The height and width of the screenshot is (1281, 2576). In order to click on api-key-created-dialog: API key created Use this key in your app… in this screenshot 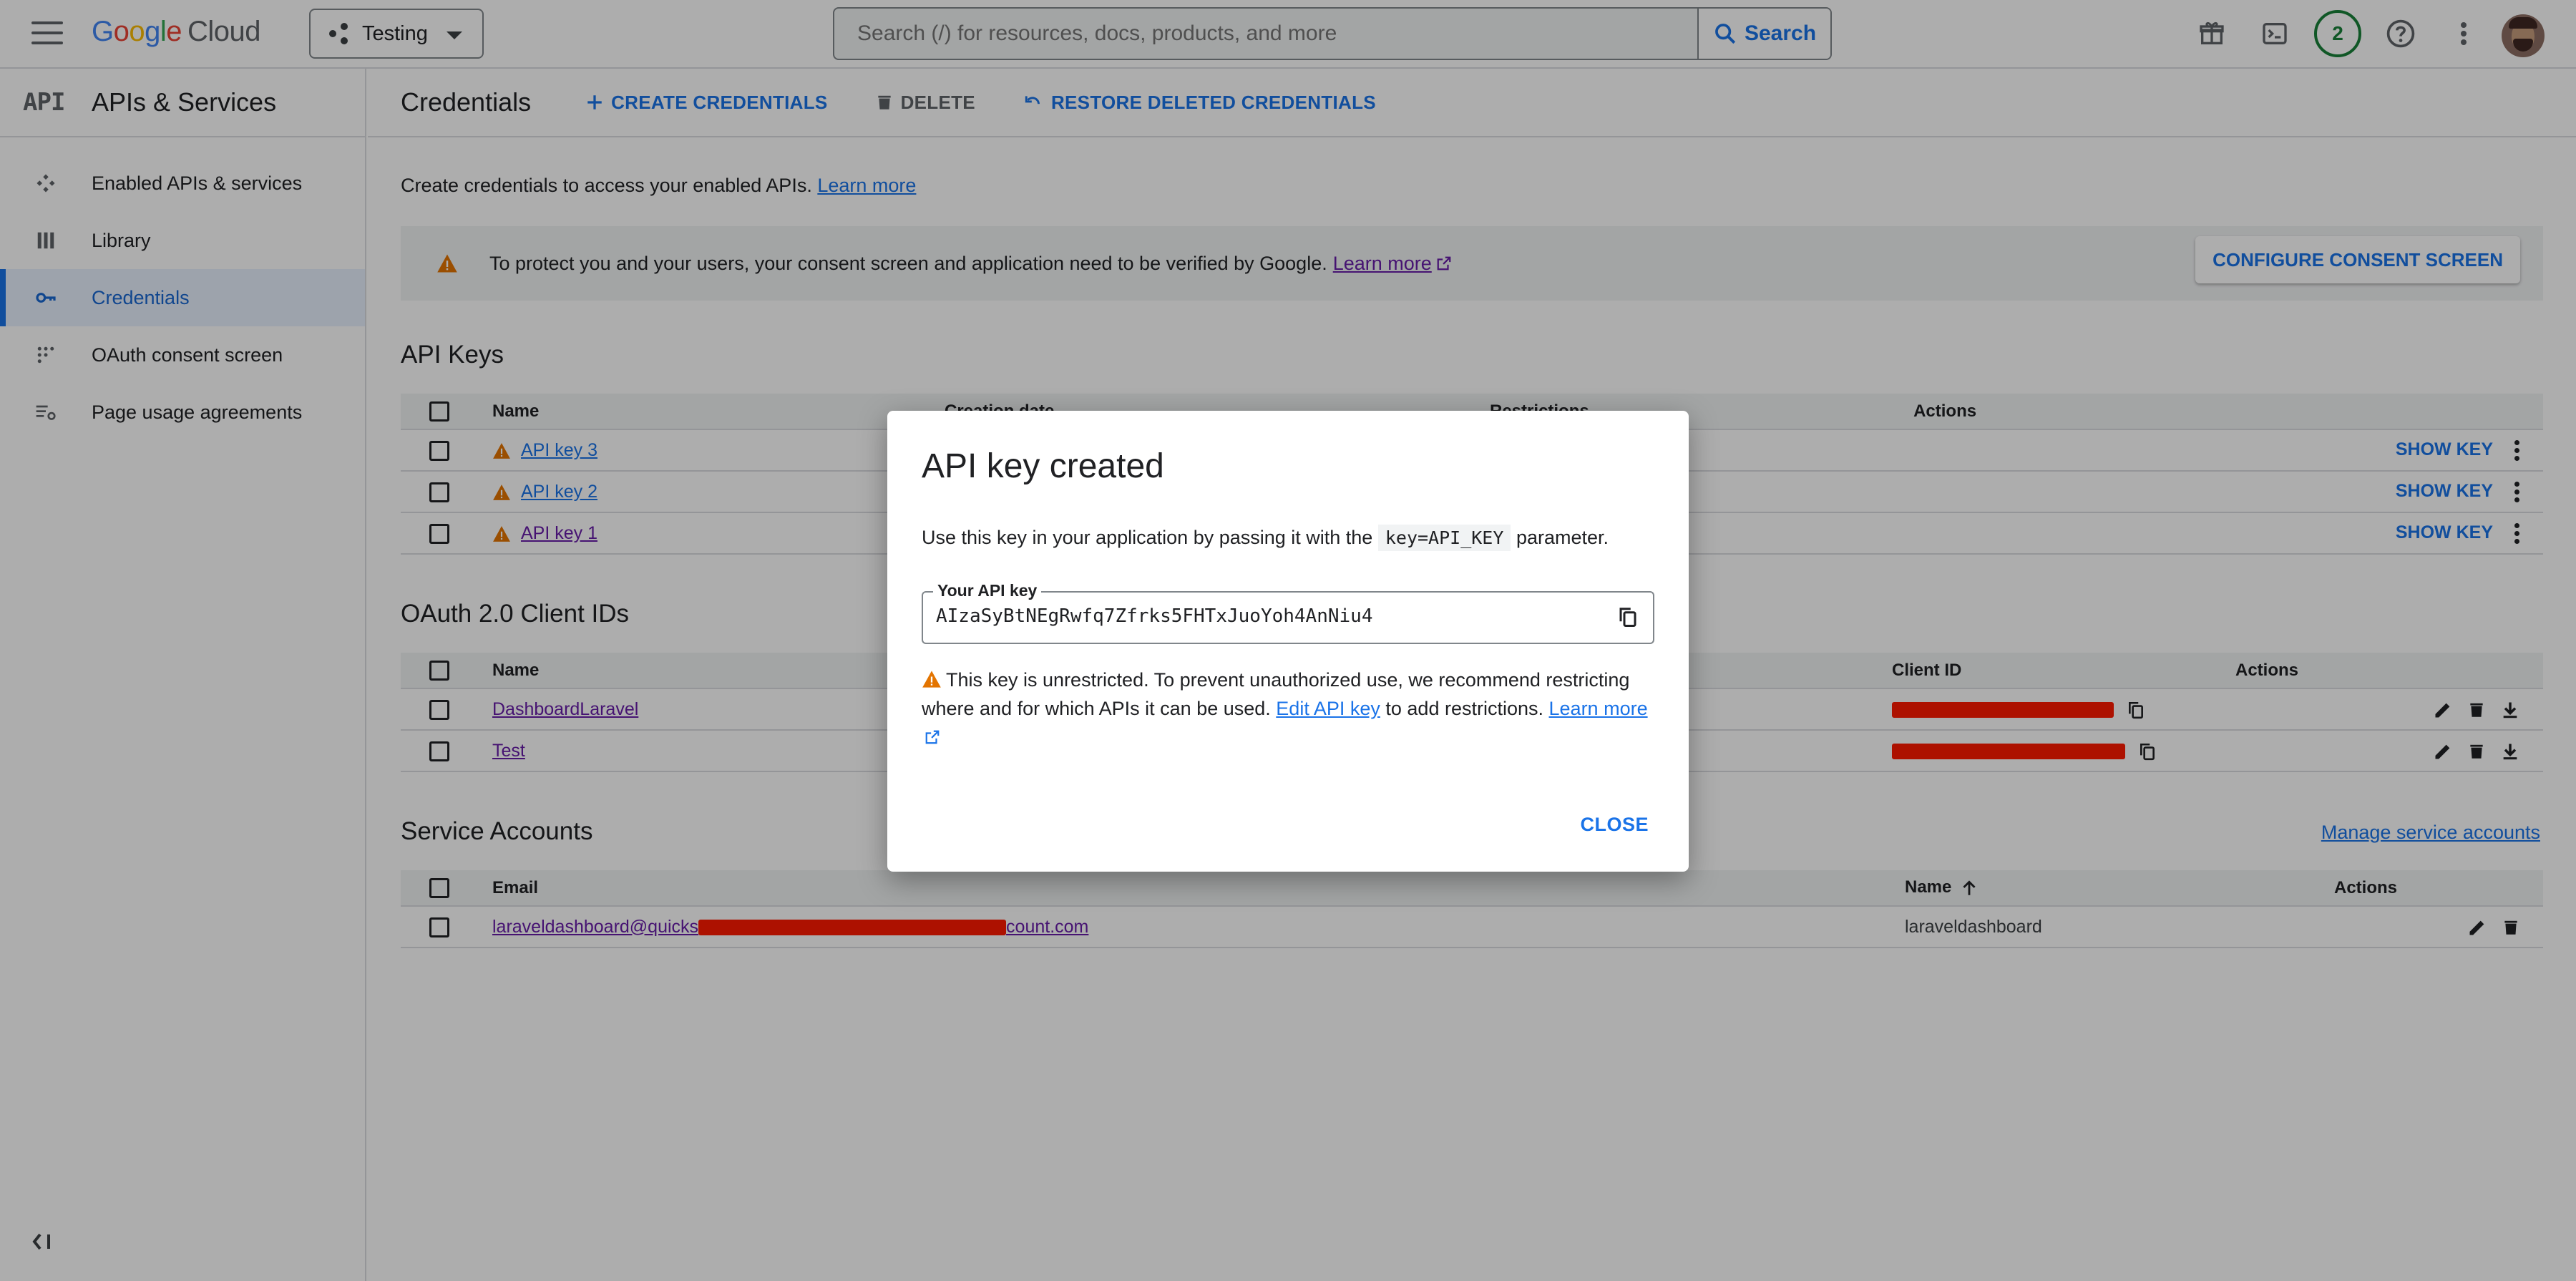, I will do `click(1288, 641)`.